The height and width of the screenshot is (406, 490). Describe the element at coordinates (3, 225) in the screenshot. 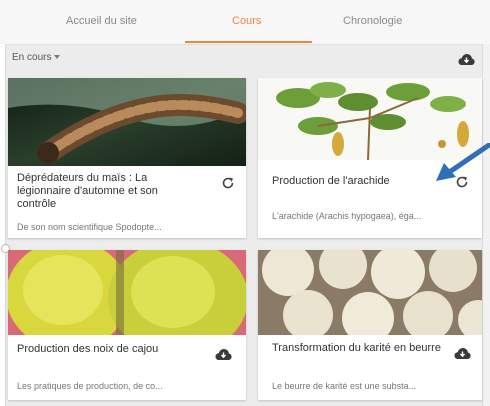

I see `left-drawer-edge` at that location.